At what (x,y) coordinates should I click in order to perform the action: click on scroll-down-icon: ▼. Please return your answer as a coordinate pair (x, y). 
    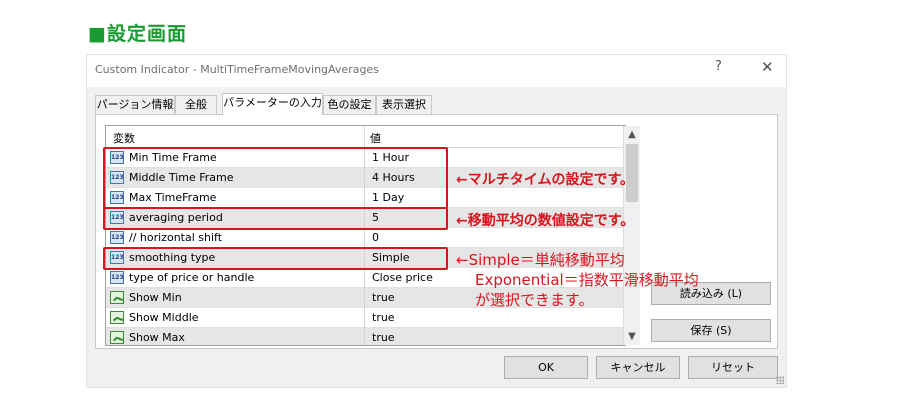
    Looking at the image, I should click on (632, 336).